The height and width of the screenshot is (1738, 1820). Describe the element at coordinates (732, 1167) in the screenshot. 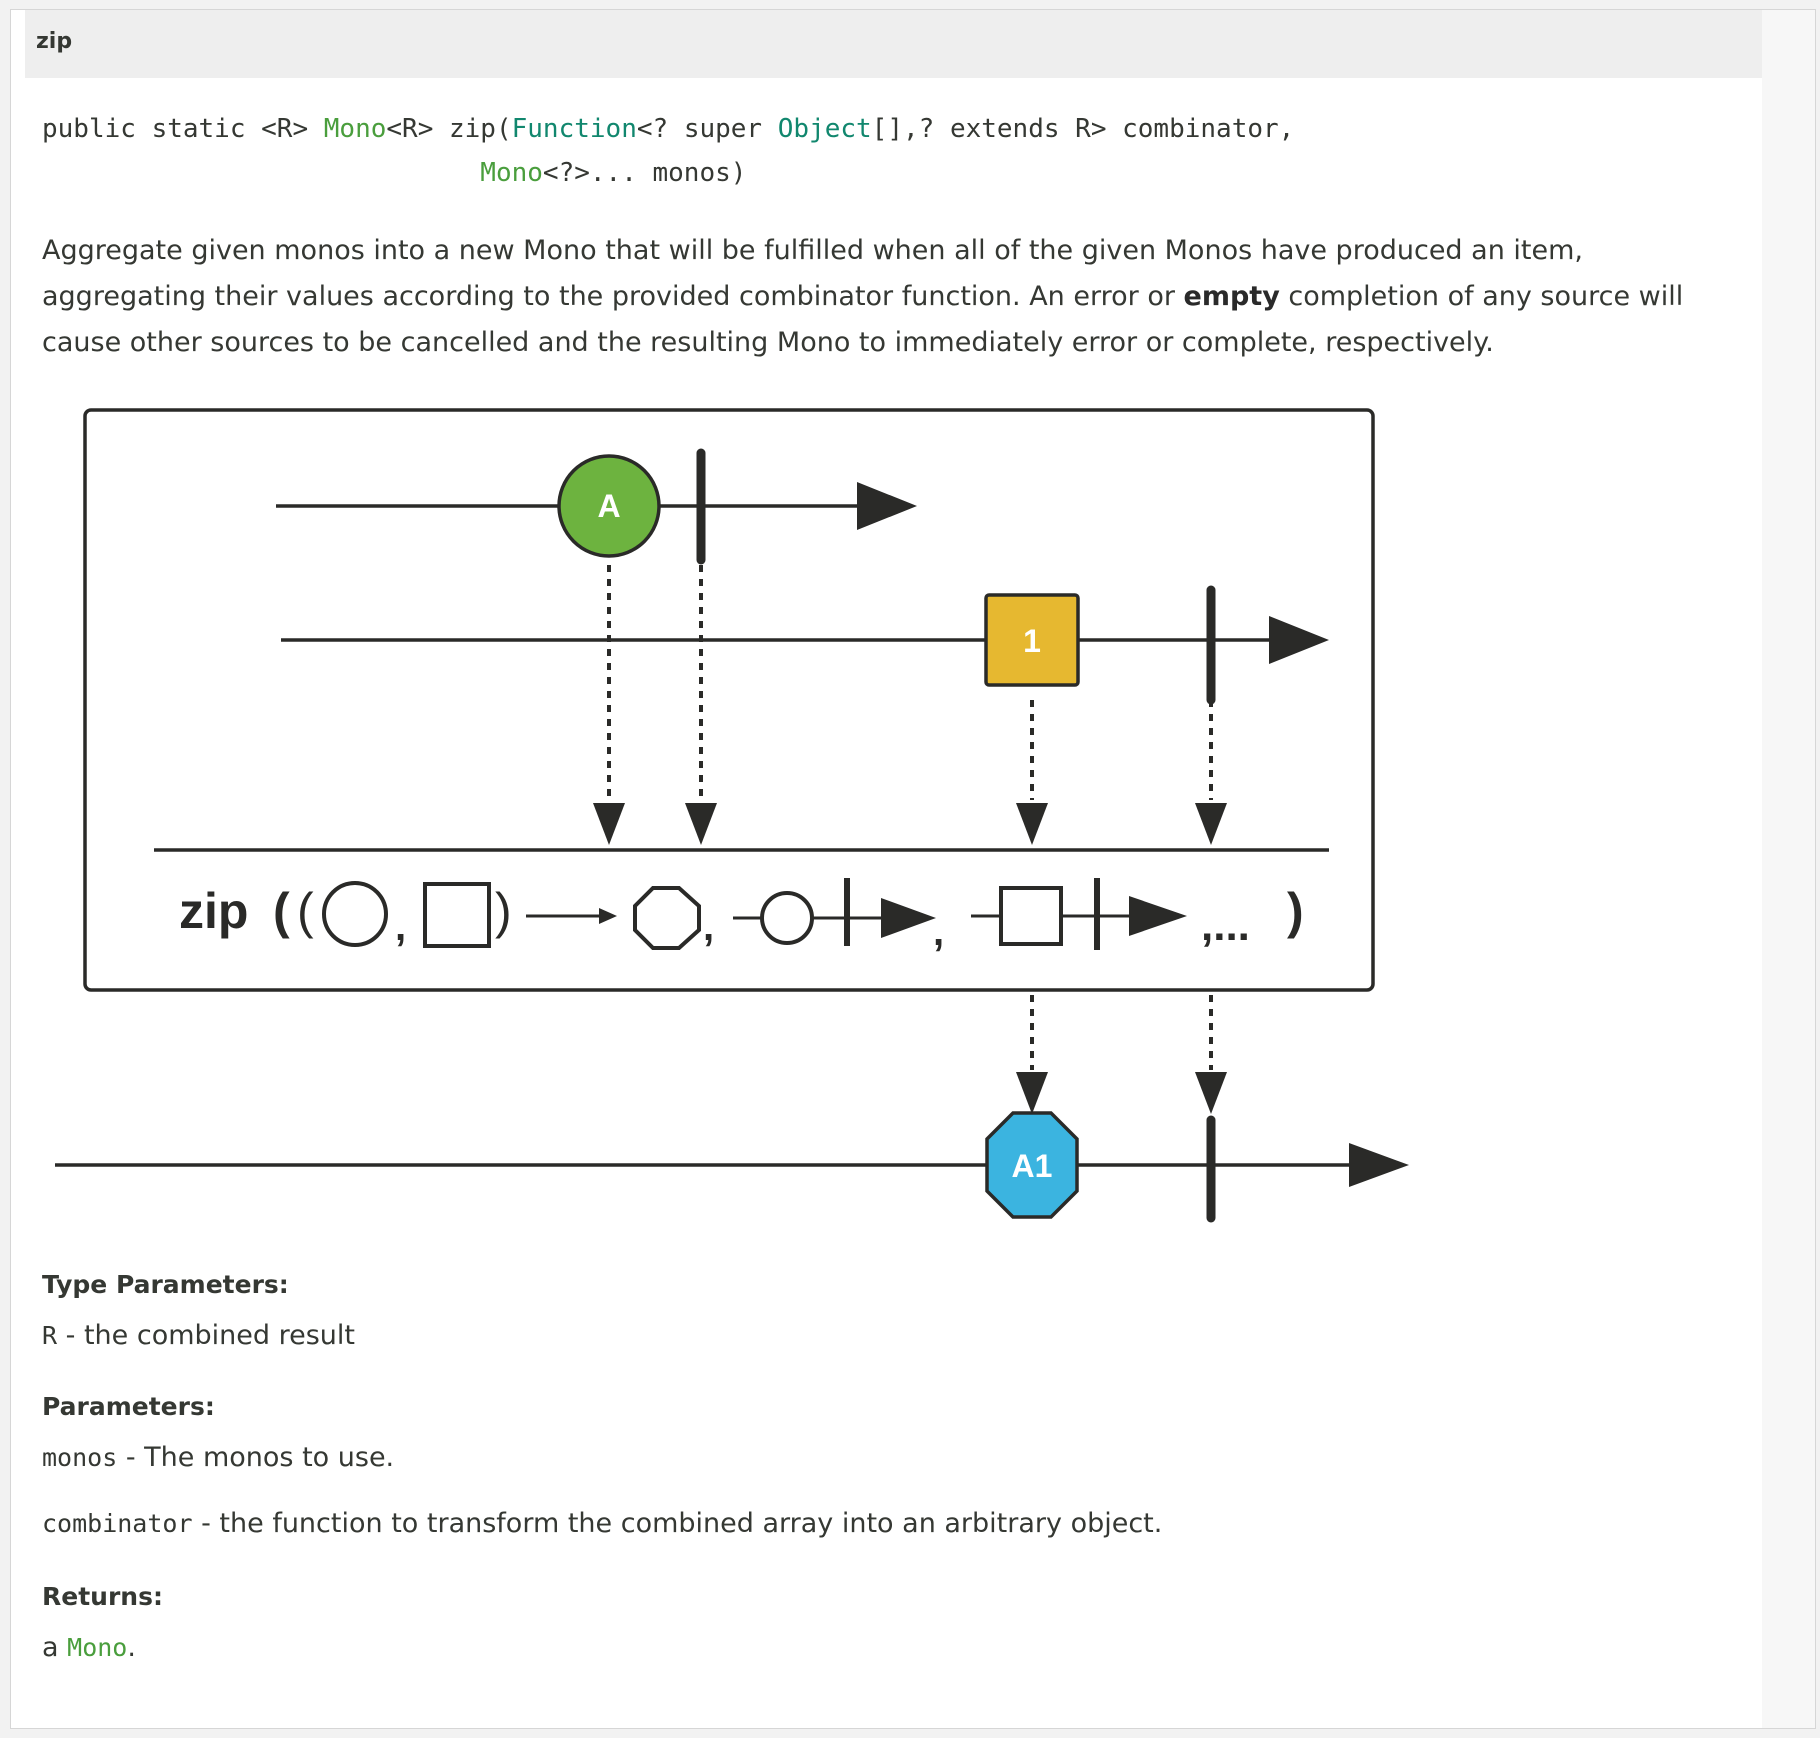

I see `result-timeline: A1` at that location.